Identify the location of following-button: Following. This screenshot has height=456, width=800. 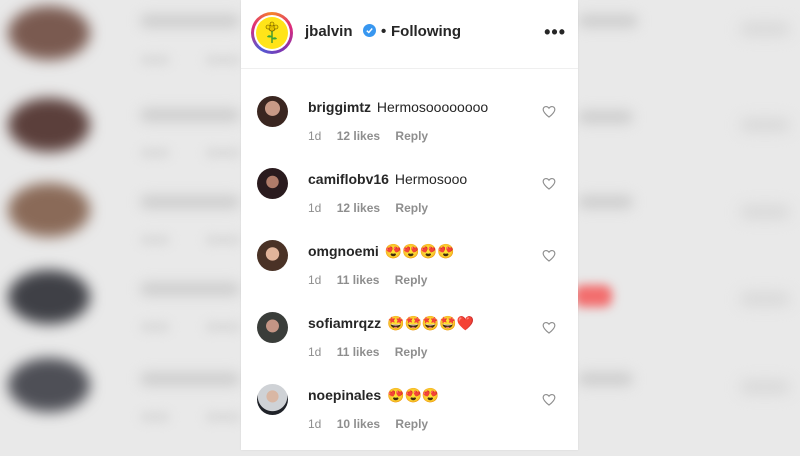
(426, 31).